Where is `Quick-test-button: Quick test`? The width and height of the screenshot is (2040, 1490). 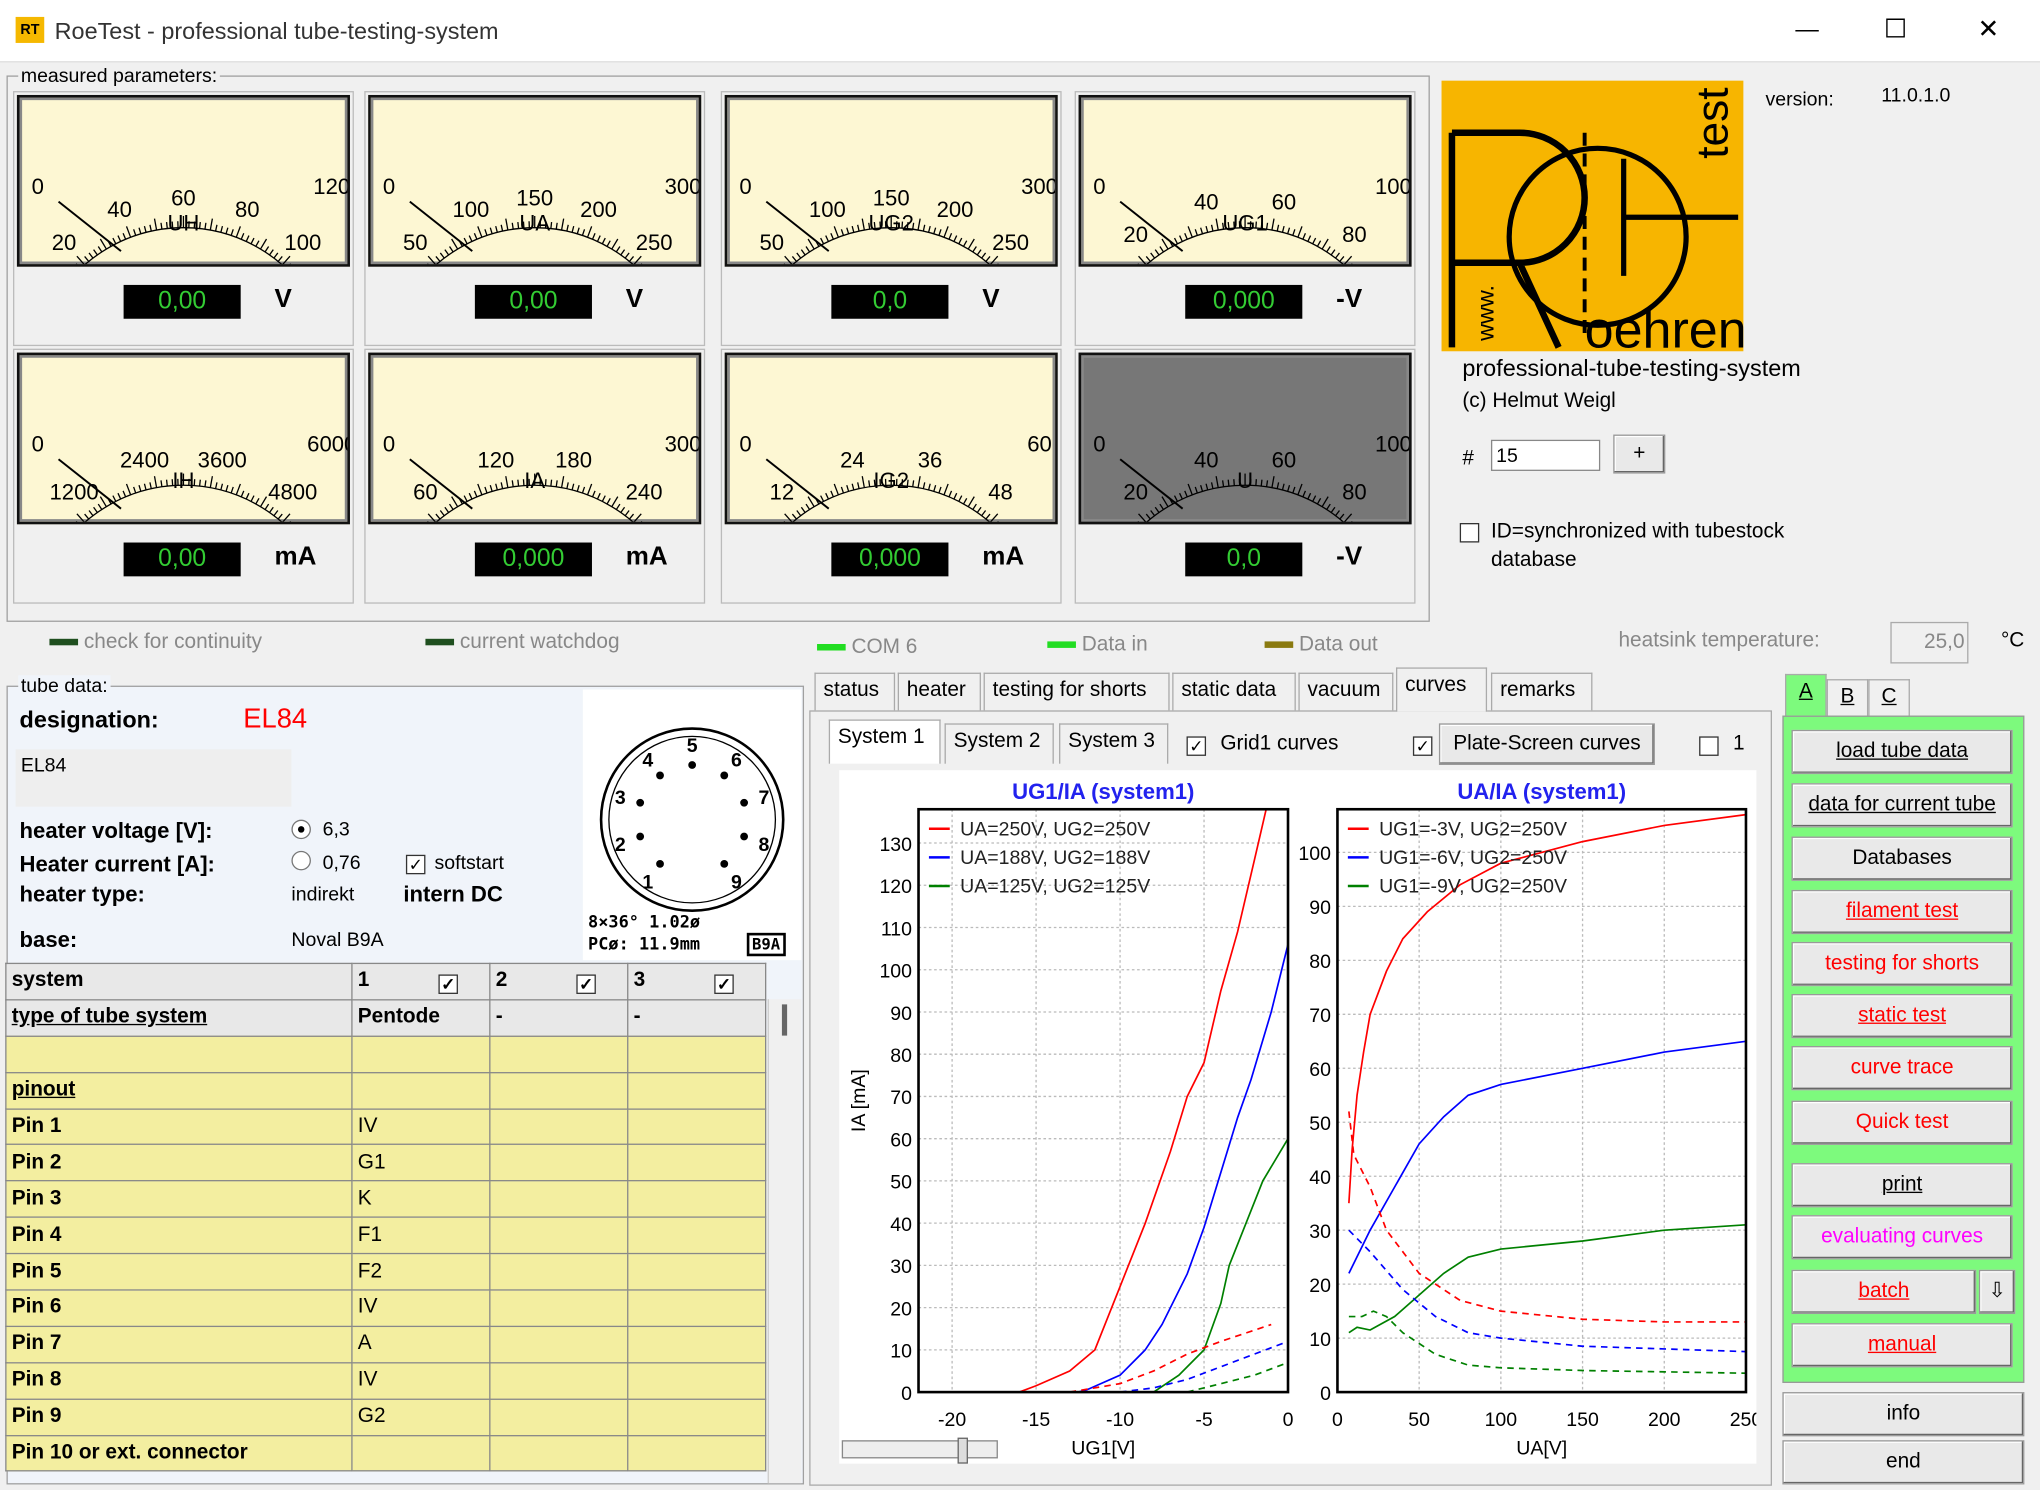
Quick-test-button: Quick test is located at coordinates (1902, 1122).